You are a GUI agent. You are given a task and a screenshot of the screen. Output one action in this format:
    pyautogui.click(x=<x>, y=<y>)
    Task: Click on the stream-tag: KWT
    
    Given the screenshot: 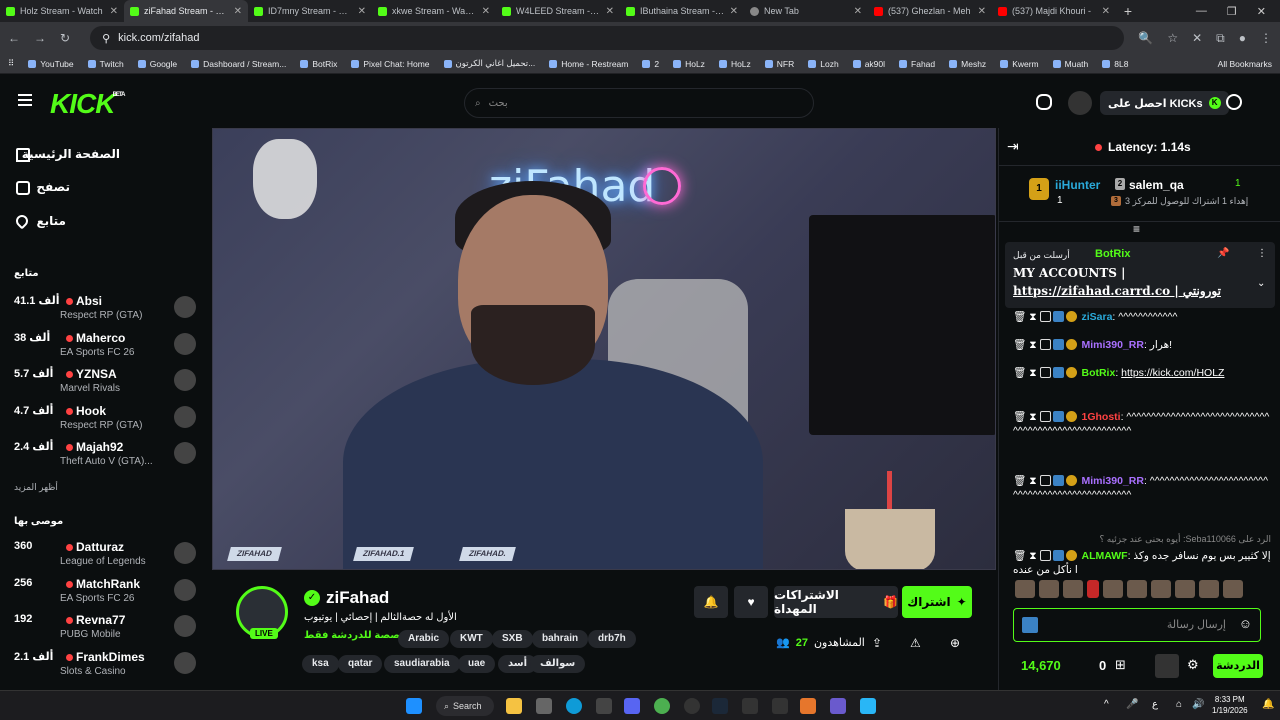 What is the action you would take?
    pyautogui.click(x=471, y=639)
    